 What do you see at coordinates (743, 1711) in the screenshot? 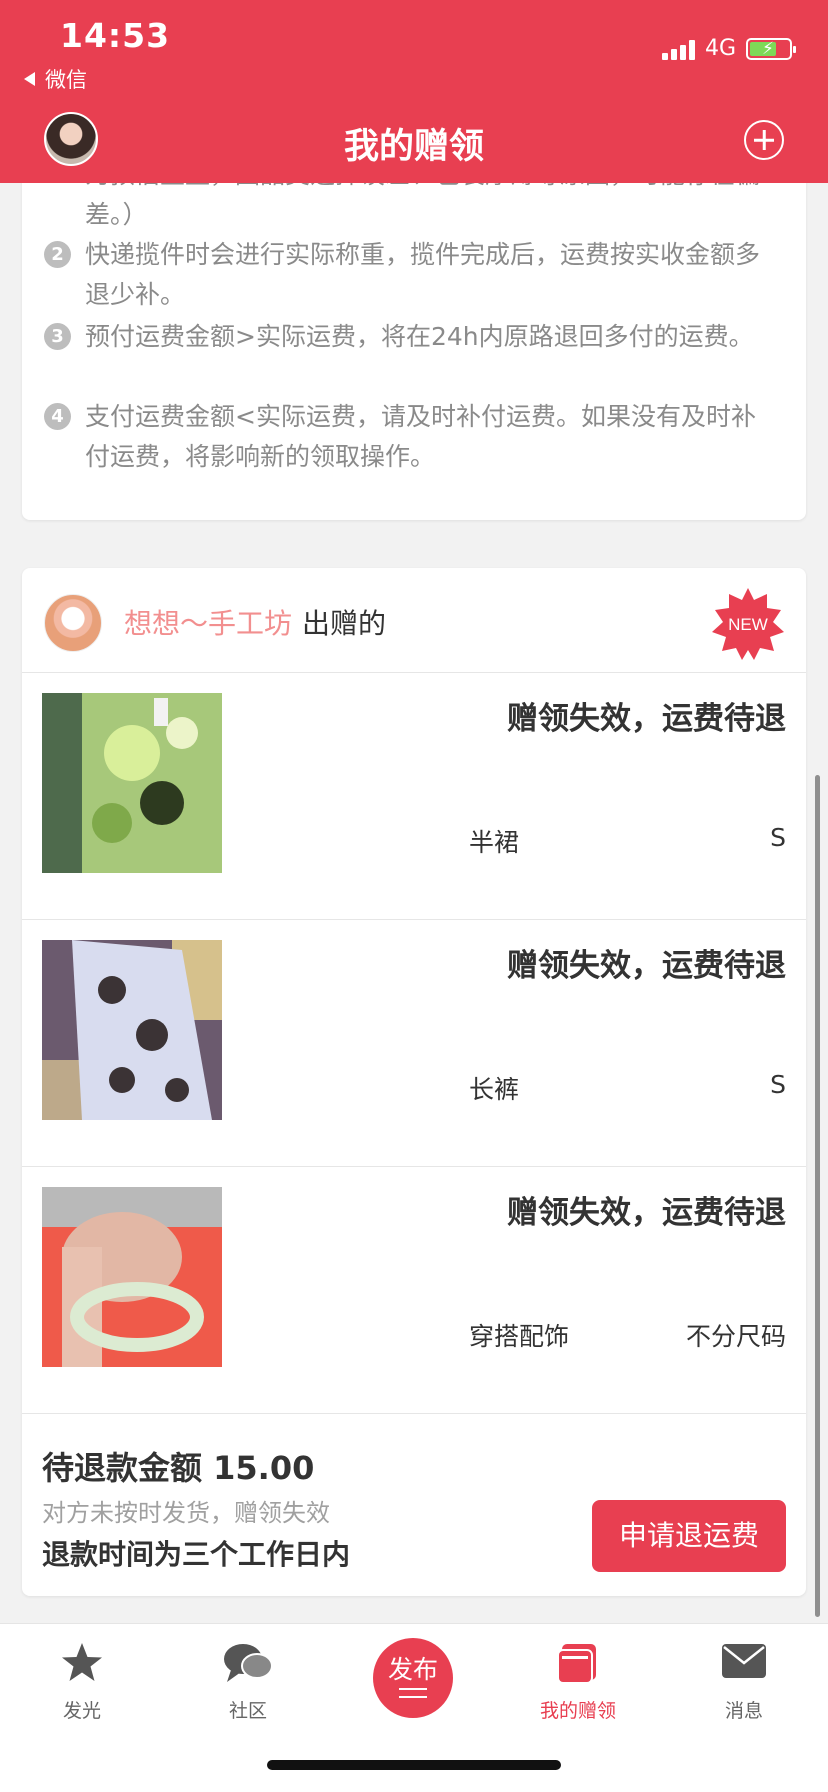
I see `tab-label: 消息` at bounding box center [743, 1711].